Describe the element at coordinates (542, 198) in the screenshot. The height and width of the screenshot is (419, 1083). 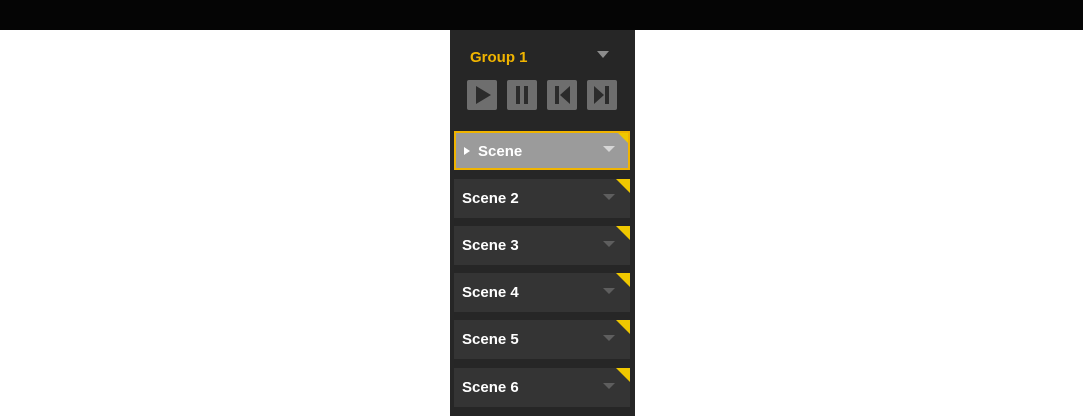
I see `scene-item-2: Scene 2` at that location.